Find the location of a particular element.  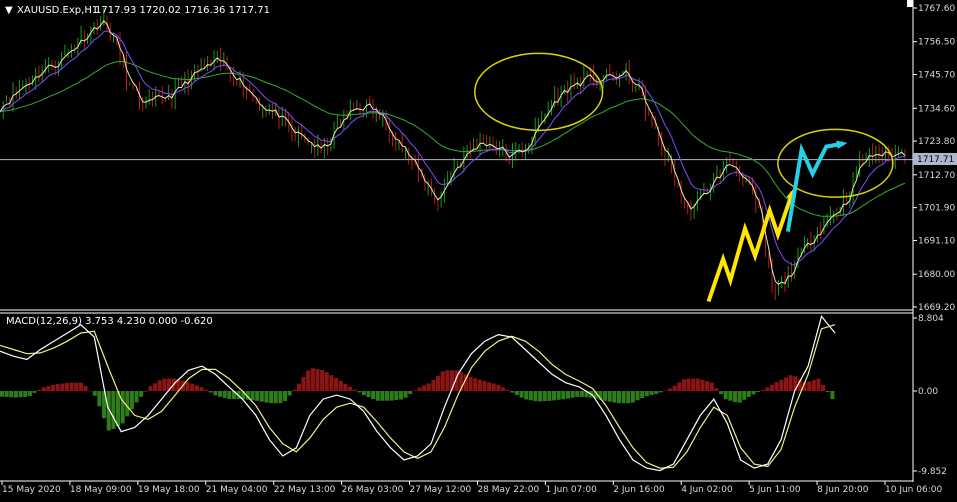

time-axis-label: 27 May 12:00 is located at coordinates (441, 490).